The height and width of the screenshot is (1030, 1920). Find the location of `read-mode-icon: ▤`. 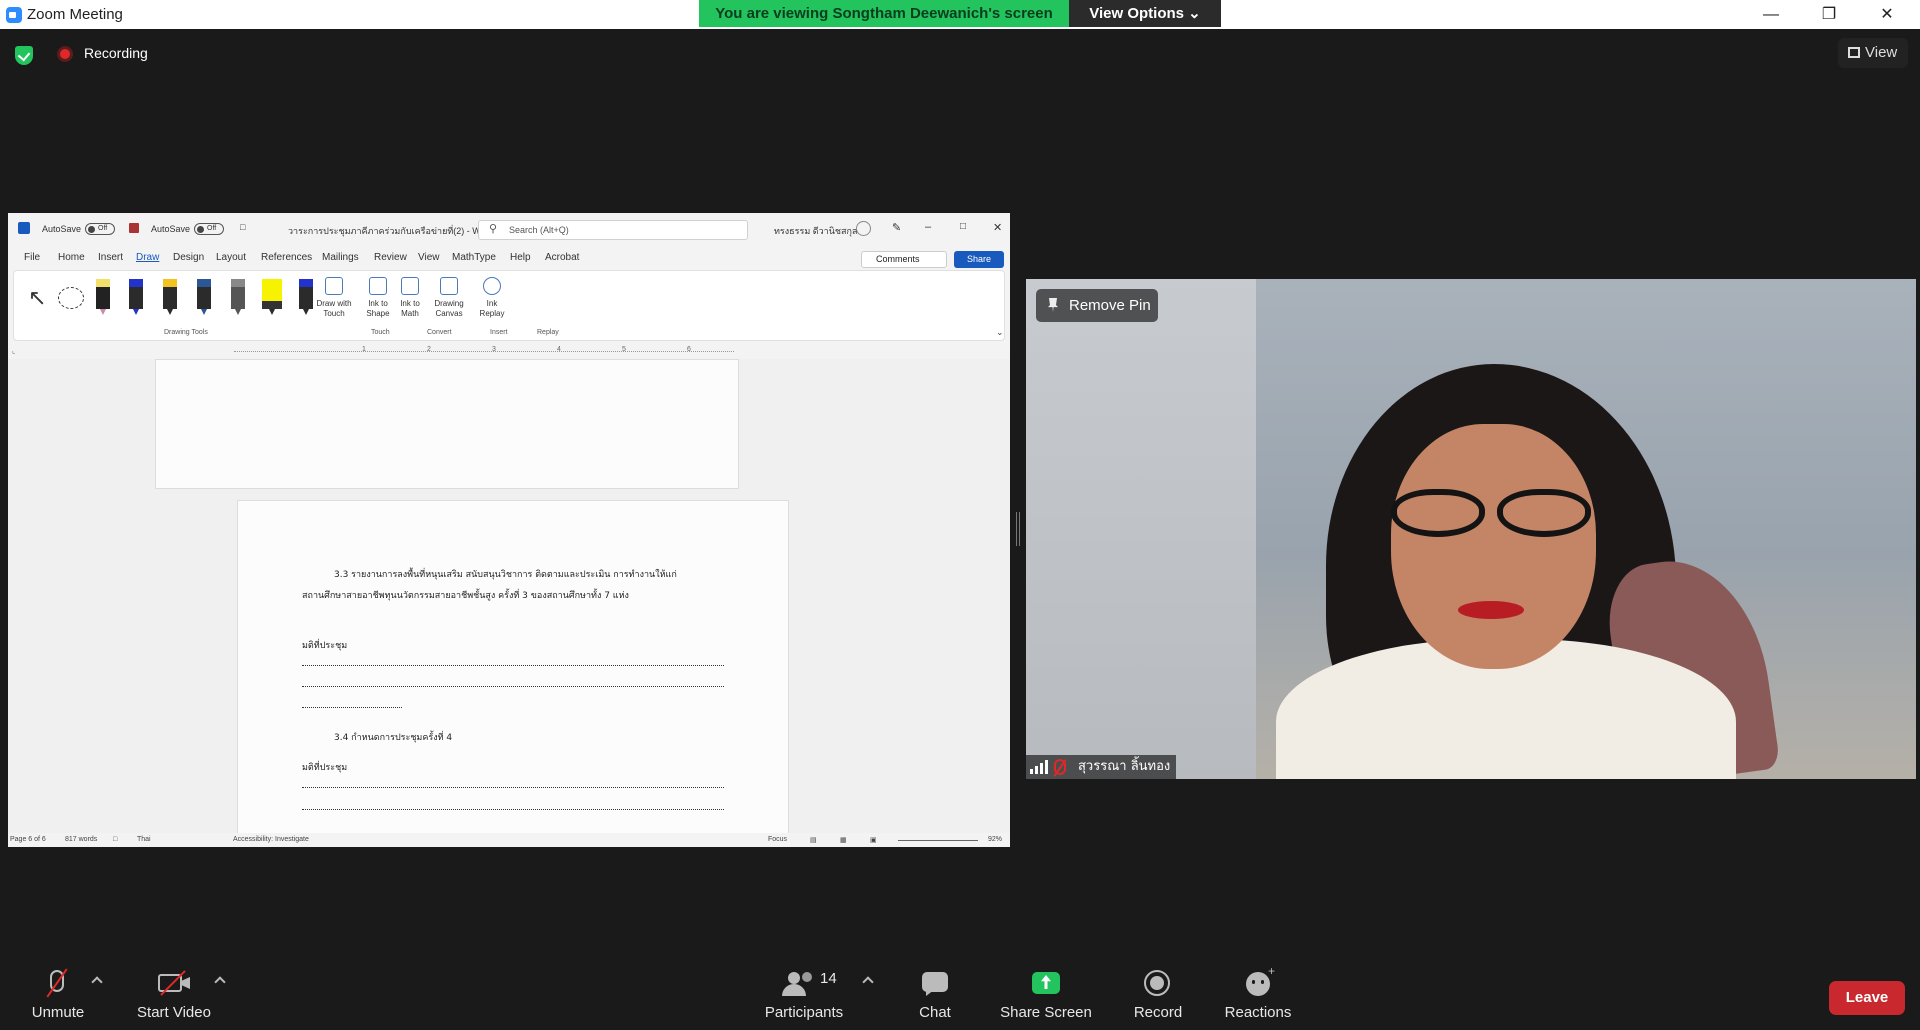

read-mode-icon: ▤ is located at coordinates (813, 840).